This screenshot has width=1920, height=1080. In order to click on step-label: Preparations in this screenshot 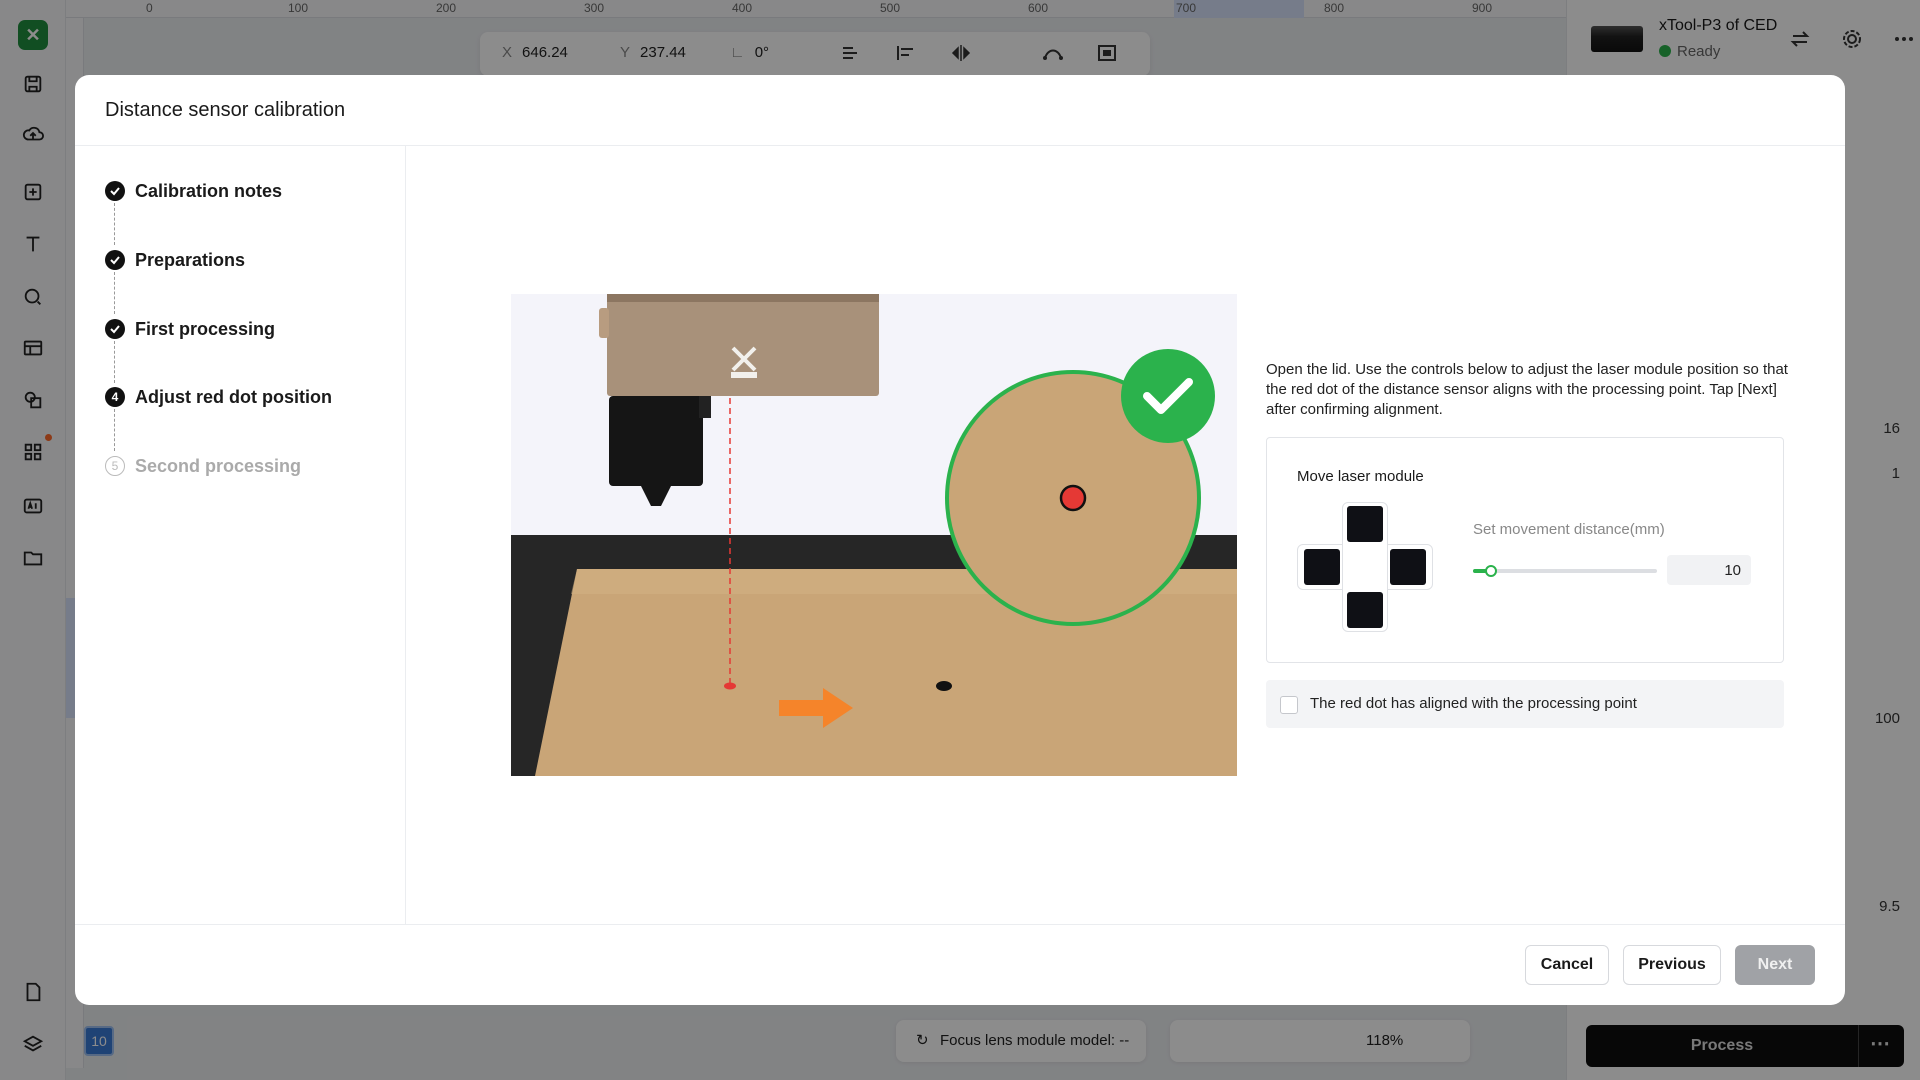, I will do `click(190, 260)`.